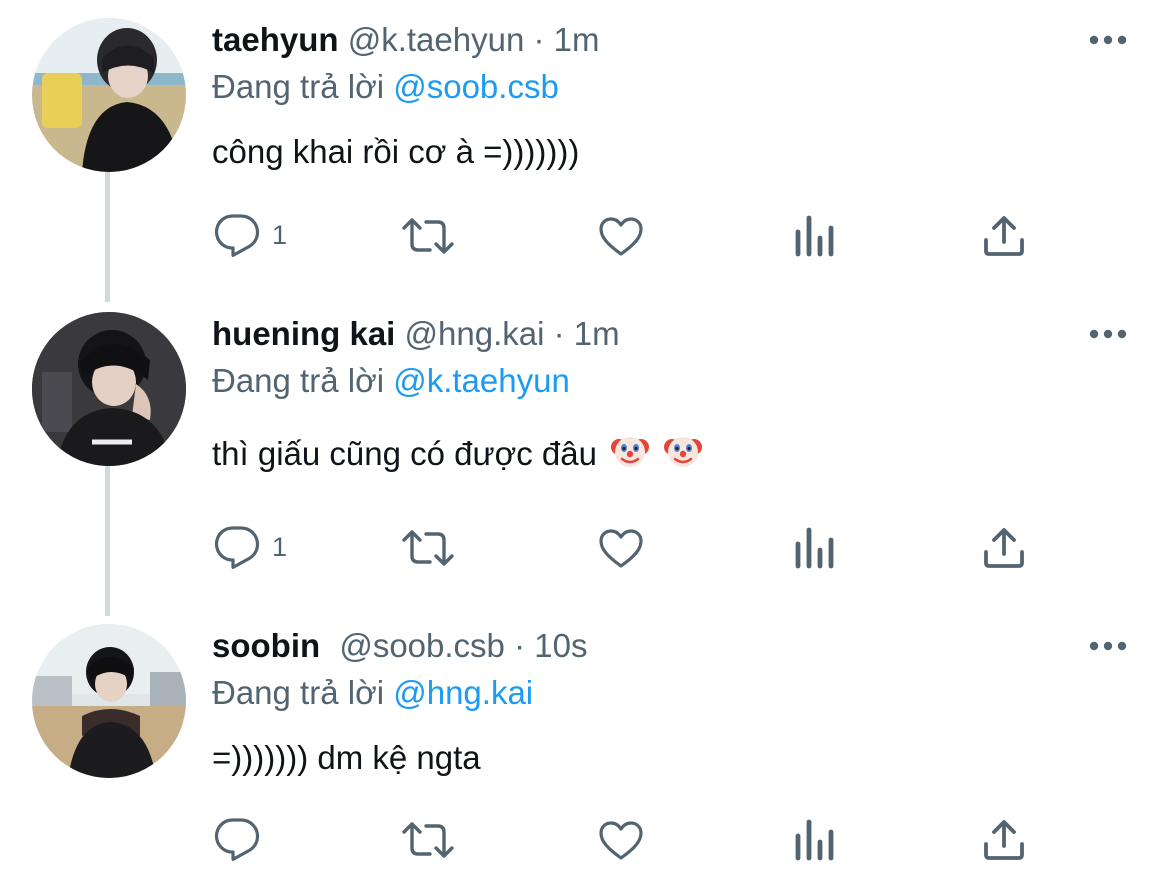  Describe the element at coordinates (476, 86) in the screenshot. I see `mention-link: @soob.csb` at that location.